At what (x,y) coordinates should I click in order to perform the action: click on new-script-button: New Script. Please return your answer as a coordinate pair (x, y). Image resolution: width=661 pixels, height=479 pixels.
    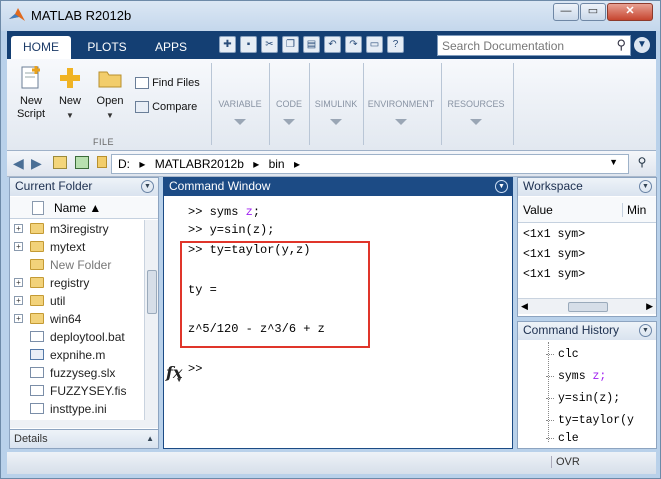
    Looking at the image, I should click on (31, 93).